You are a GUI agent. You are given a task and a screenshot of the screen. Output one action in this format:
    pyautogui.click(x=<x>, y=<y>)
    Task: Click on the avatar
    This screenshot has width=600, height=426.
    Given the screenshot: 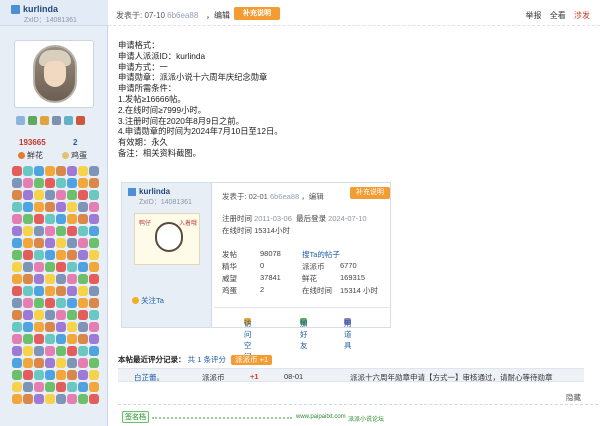 What is the action you would take?
    pyautogui.click(x=54, y=74)
    